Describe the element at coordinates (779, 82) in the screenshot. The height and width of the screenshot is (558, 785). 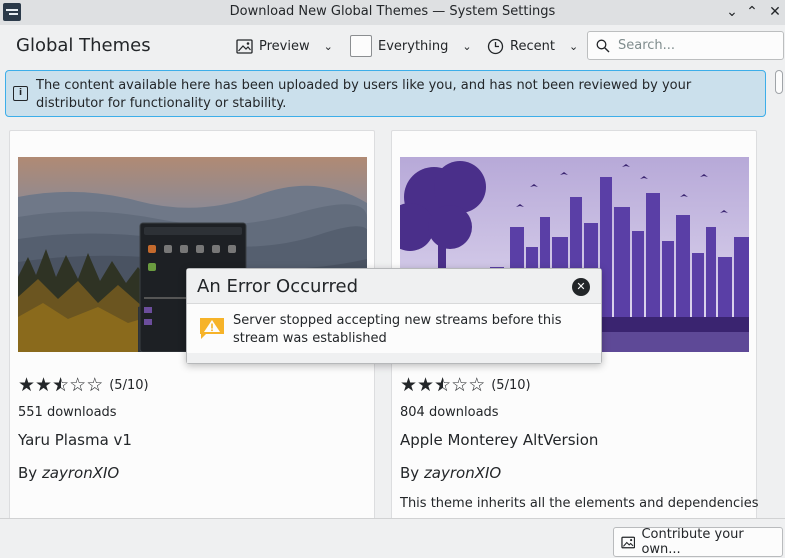
I see `scrollbar-handle` at that location.